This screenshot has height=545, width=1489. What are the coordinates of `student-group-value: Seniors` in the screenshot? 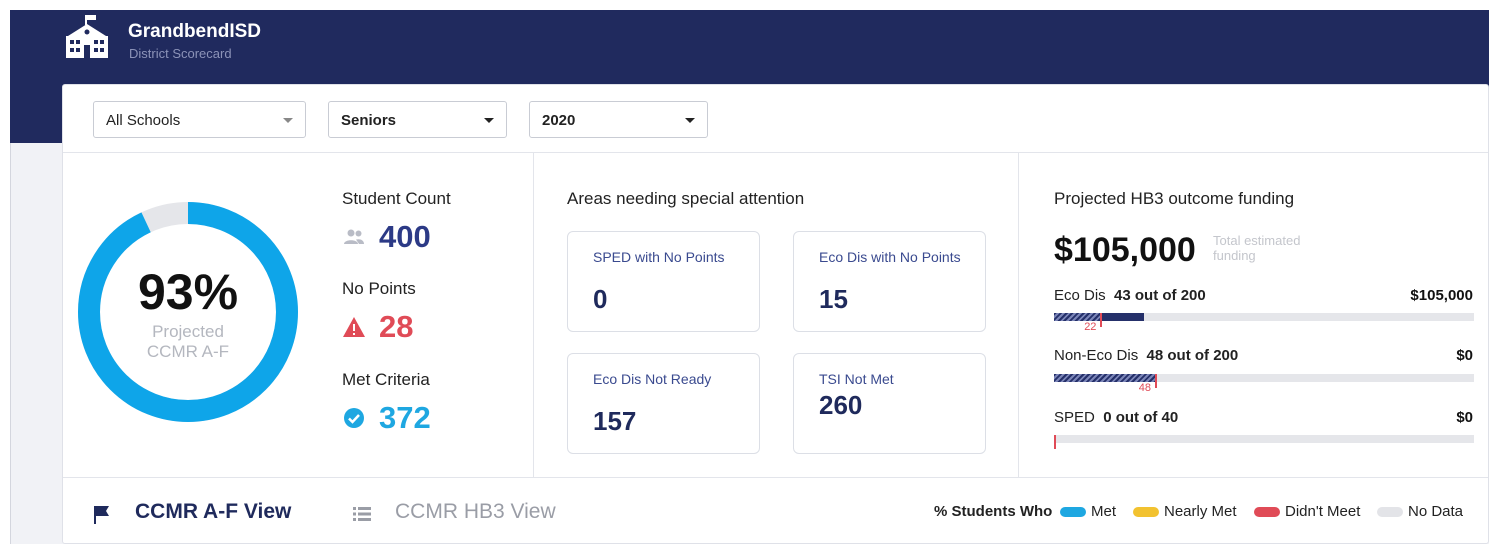 It's located at (369, 120).